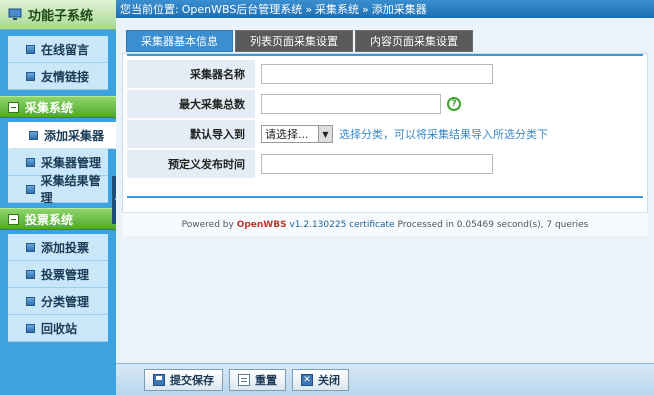 The width and height of the screenshot is (654, 395). I want to click on sidebar-item-vote-manage: 投票管理, so click(58, 274).